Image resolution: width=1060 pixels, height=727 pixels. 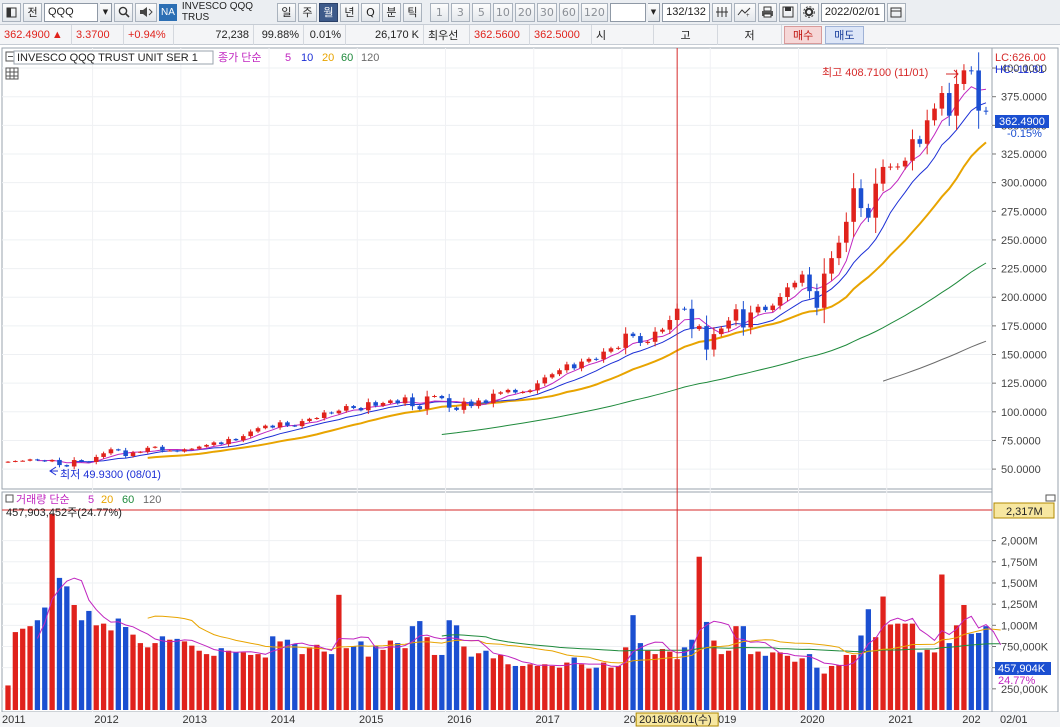 I want to click on interval-30: 30, so click(x=546, y=12).